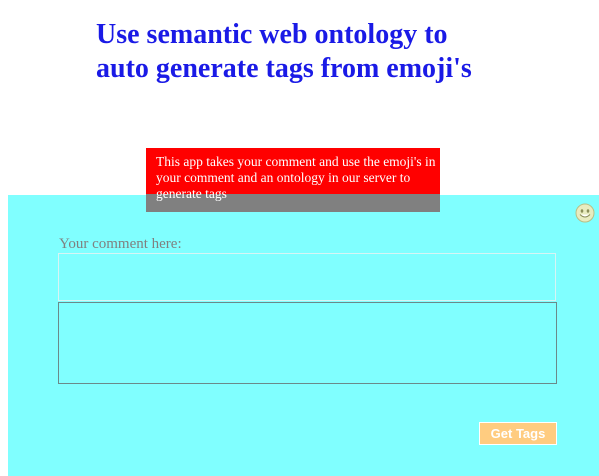 Image resolution: width=599 pixels, height=476 pixels. What do you see at coordinates (518, 433) in the screenshot?
I see `get-tags-button: Get Tags` at bounding box center [518, 433].